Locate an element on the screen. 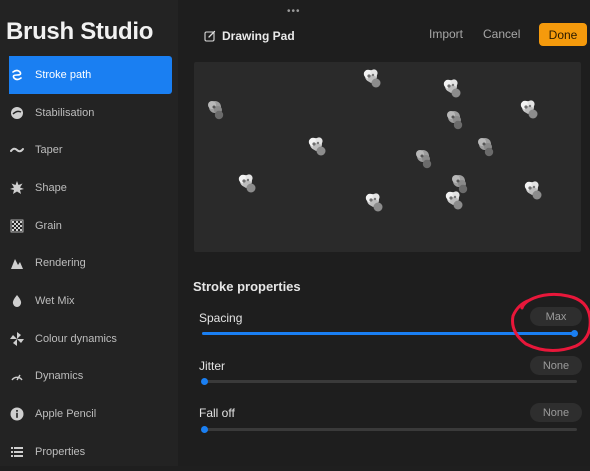 The width and height of the screenshot is (590, 471). sidebar-item-label: Stabilisation is located at coordinates (65, 112).